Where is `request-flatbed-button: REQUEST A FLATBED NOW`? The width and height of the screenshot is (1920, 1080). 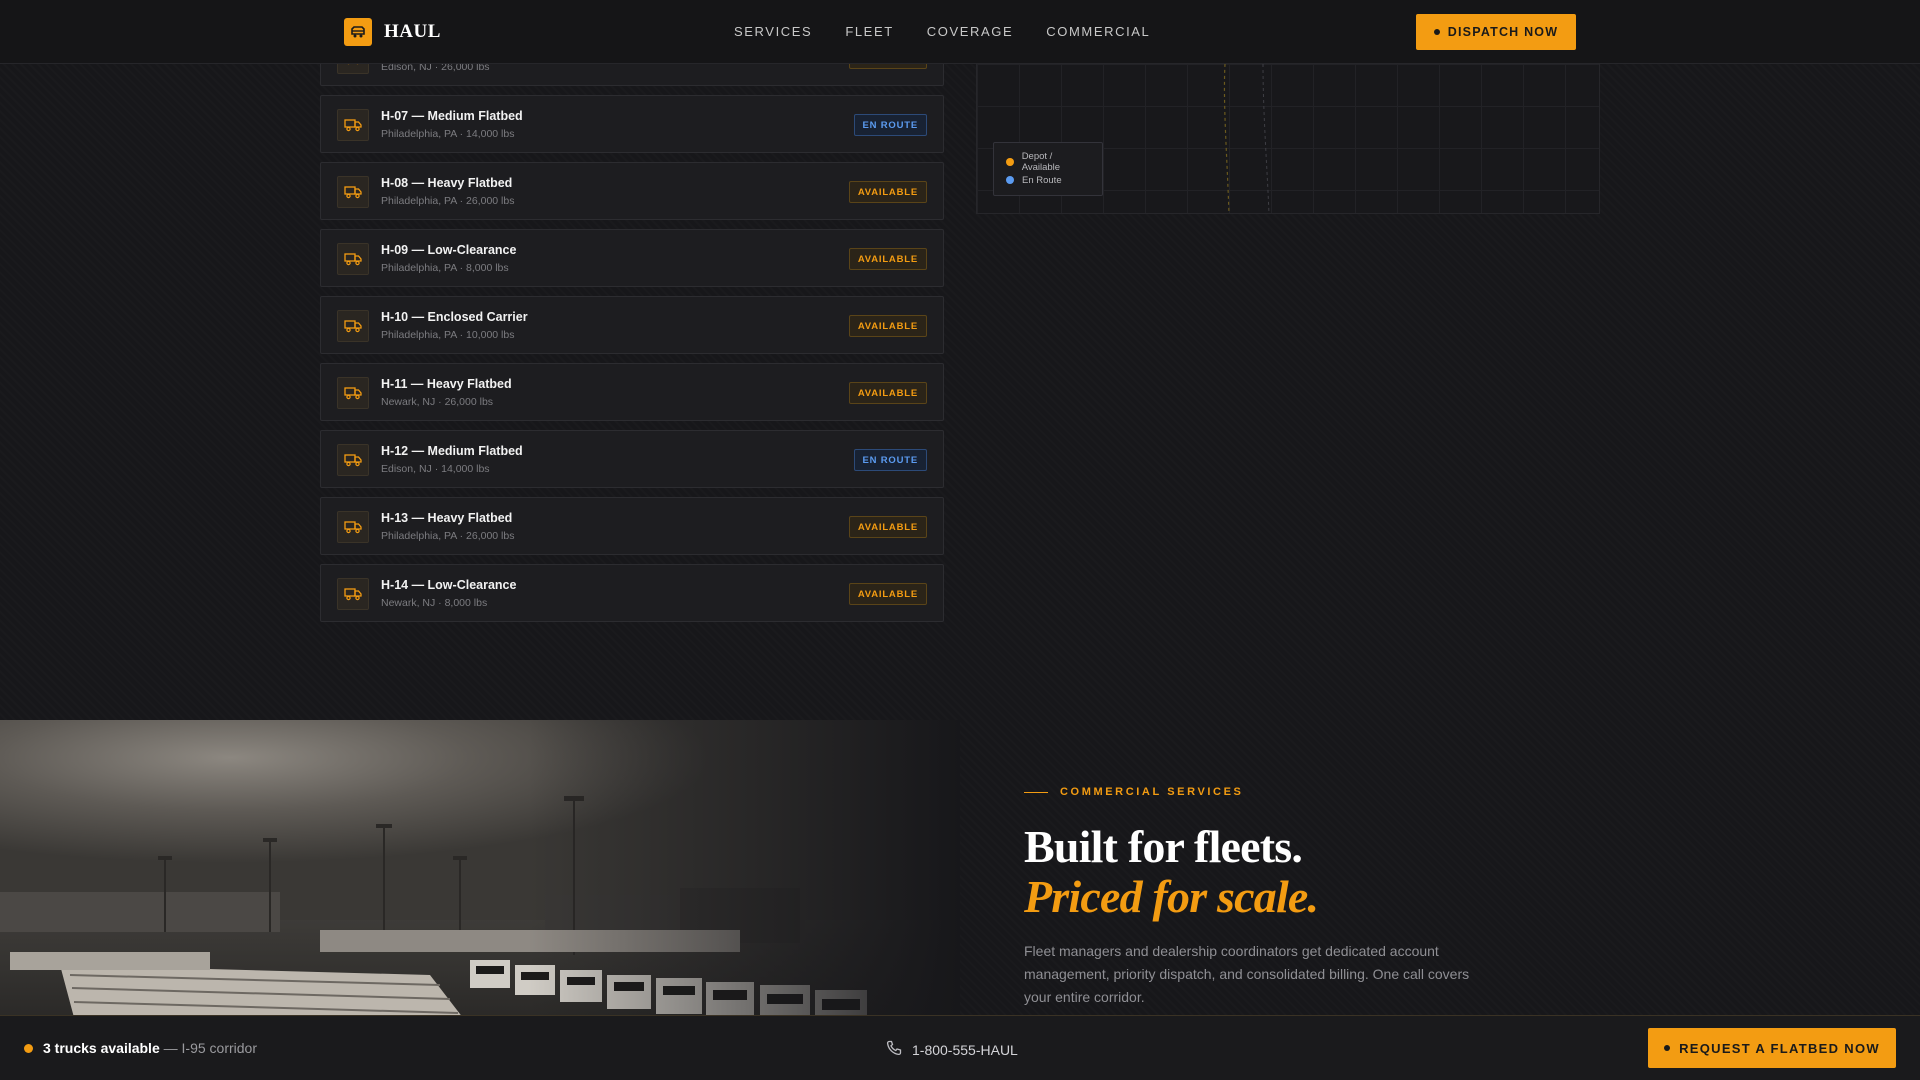
request-flatbed-button: REQUEST A FLATBED NOW is located at coordinates (1772, 1048).